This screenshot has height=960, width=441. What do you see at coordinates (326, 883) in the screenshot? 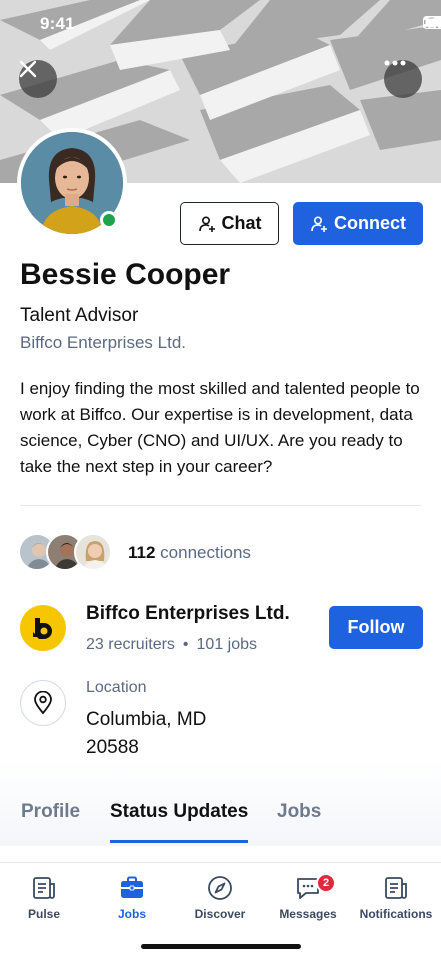
I see `messages-badge: 2` at bounding box center [326, 883].